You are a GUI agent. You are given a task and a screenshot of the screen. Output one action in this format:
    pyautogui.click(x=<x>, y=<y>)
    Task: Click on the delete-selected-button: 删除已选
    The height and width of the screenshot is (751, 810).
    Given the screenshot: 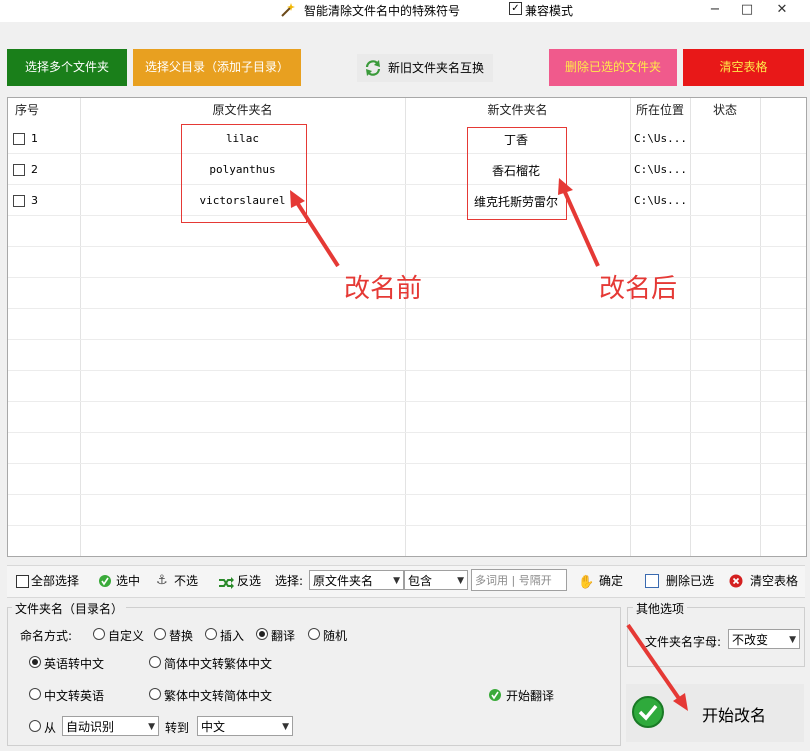 What is the action you would take?
    pyautogui.click(x=681, y=581)
    